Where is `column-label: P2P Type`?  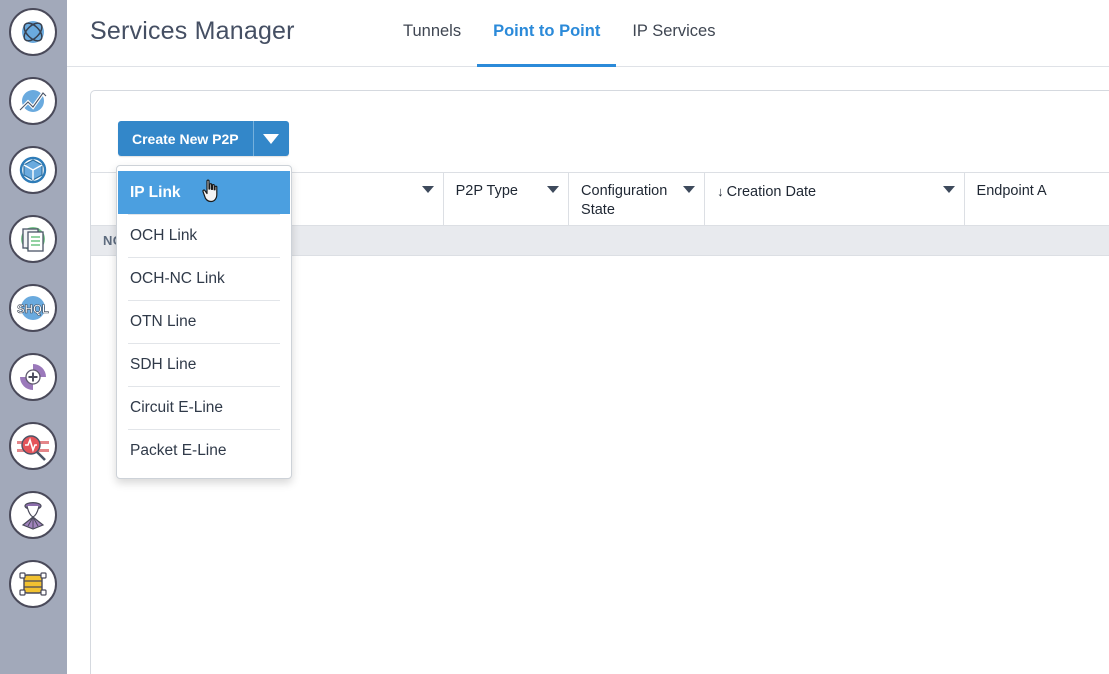
column-label: P2P Type is located at coordinates (486, 191).